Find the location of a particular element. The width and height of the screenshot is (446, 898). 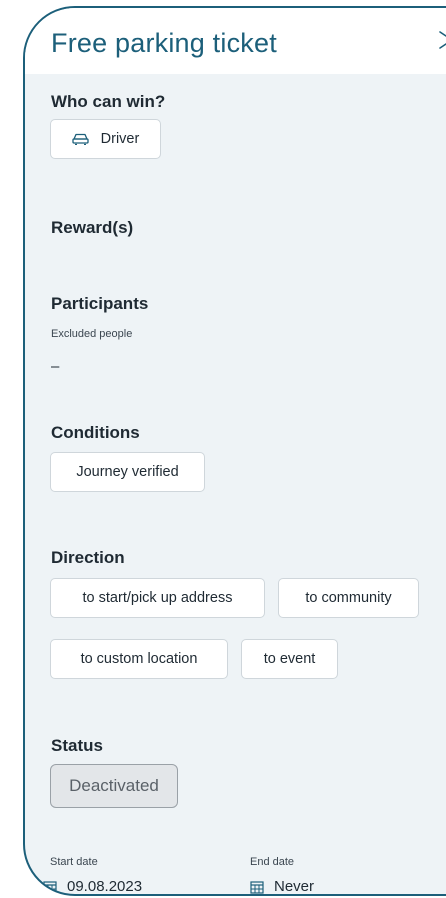

driver-chip: Driver is located at coordinates (105, 139).